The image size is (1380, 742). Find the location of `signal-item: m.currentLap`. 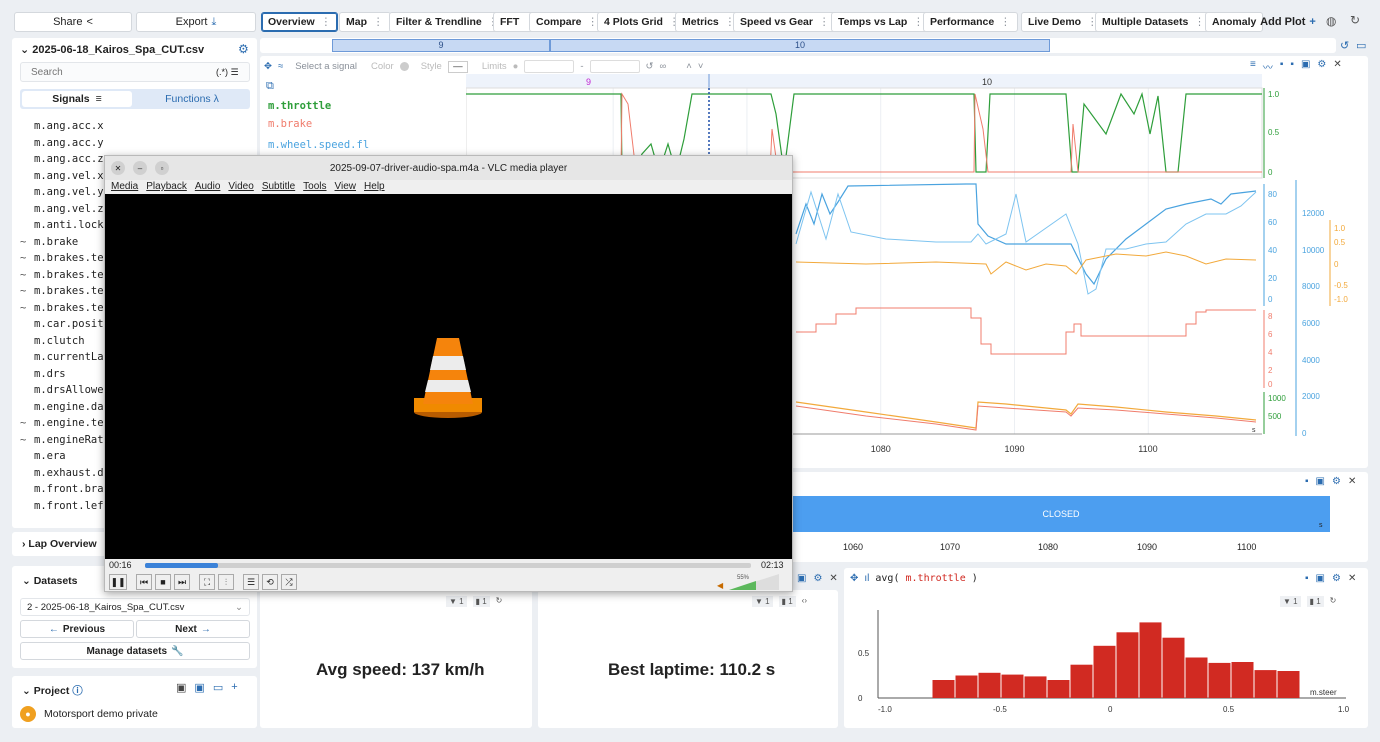

signal-item: m.currentLap is located at coordinates (65, 357).